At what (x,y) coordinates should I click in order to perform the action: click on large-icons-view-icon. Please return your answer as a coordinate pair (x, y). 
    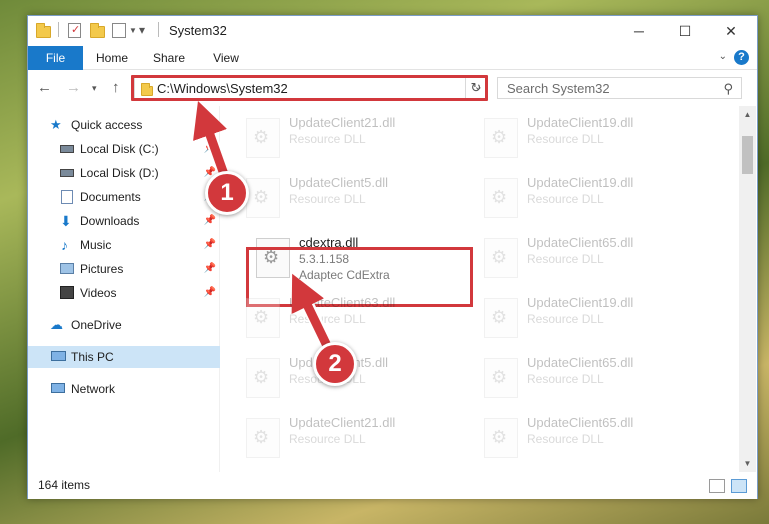
    Looking at the image, I should click on (739, 486).